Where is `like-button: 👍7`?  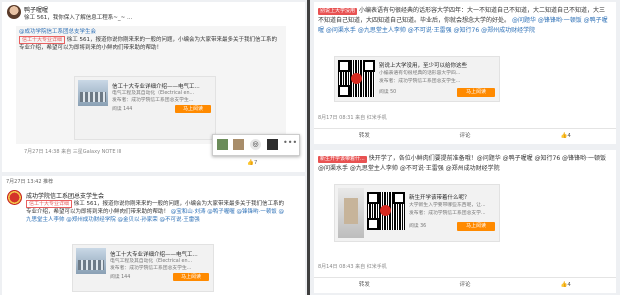
like-button: 👍7 is located at coordinates (252, 163).